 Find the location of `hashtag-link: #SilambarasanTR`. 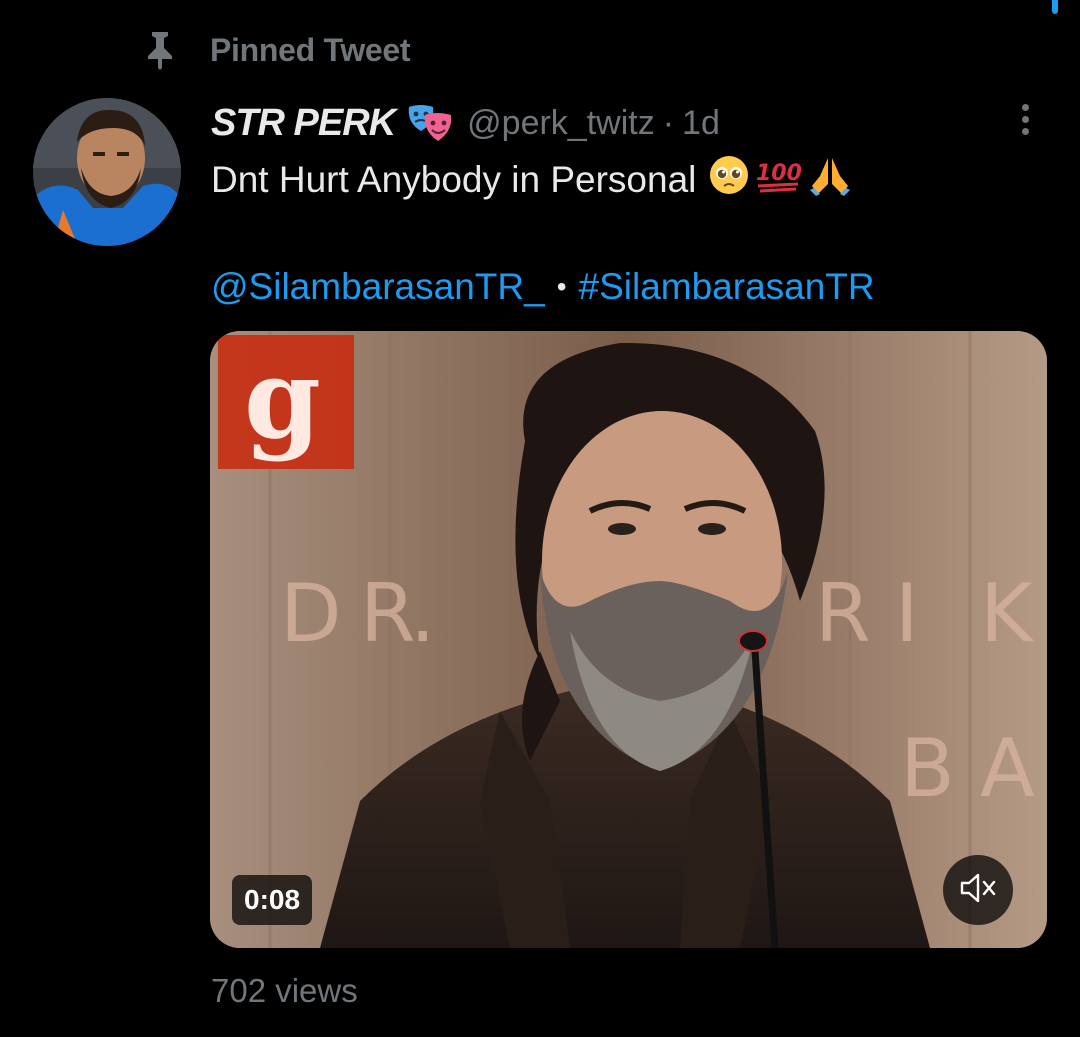

hashtag-link: #SilambarasanTR is located at coordinates (727, 287).